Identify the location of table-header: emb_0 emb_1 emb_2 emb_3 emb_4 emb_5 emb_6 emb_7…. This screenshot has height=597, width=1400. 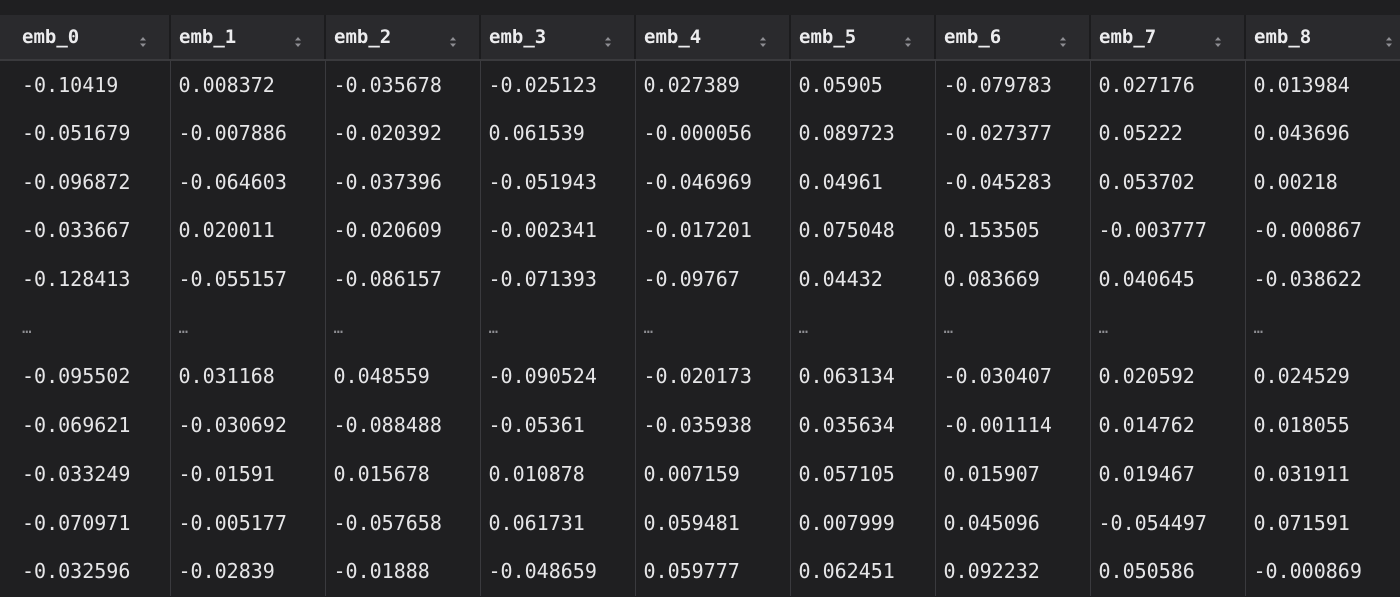
(700, 38).